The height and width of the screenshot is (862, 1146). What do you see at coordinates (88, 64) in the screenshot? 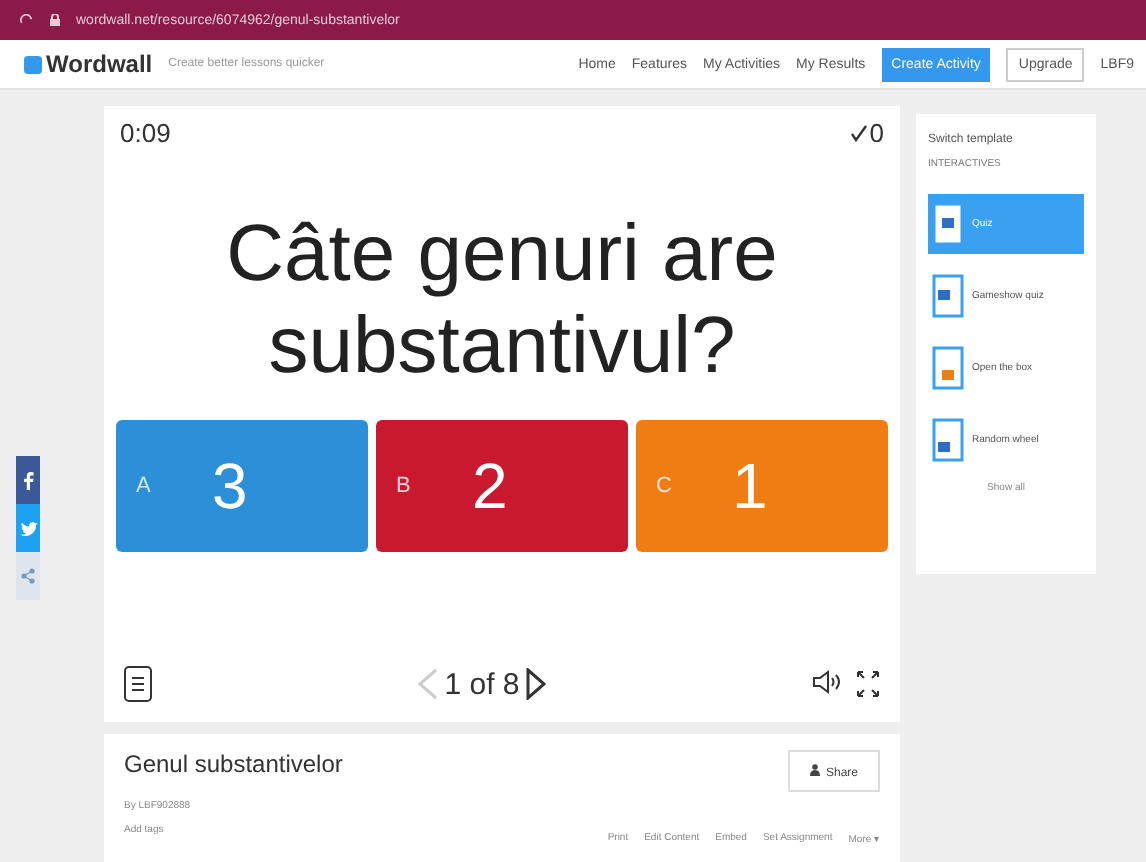
I see `wordwall-logo: Wordwall` at bounding box center [88, 64].